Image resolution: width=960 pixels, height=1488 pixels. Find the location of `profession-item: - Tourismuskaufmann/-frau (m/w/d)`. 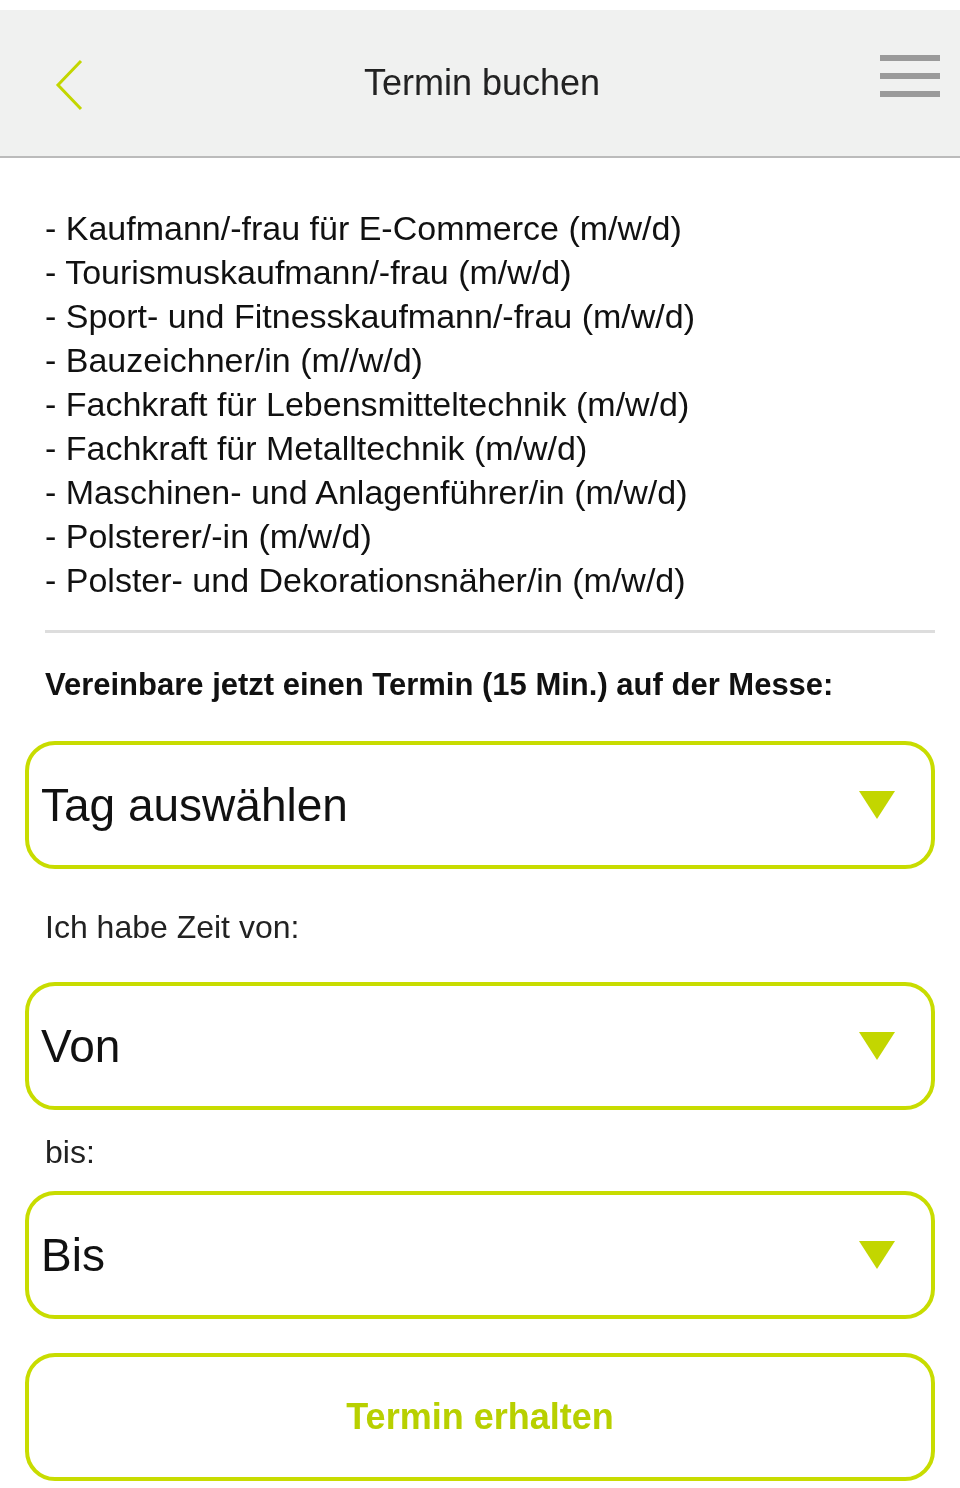

profession-item: - Tourismuskaufmann/-frau (m/w/d) is located at coordinates (309, 272).